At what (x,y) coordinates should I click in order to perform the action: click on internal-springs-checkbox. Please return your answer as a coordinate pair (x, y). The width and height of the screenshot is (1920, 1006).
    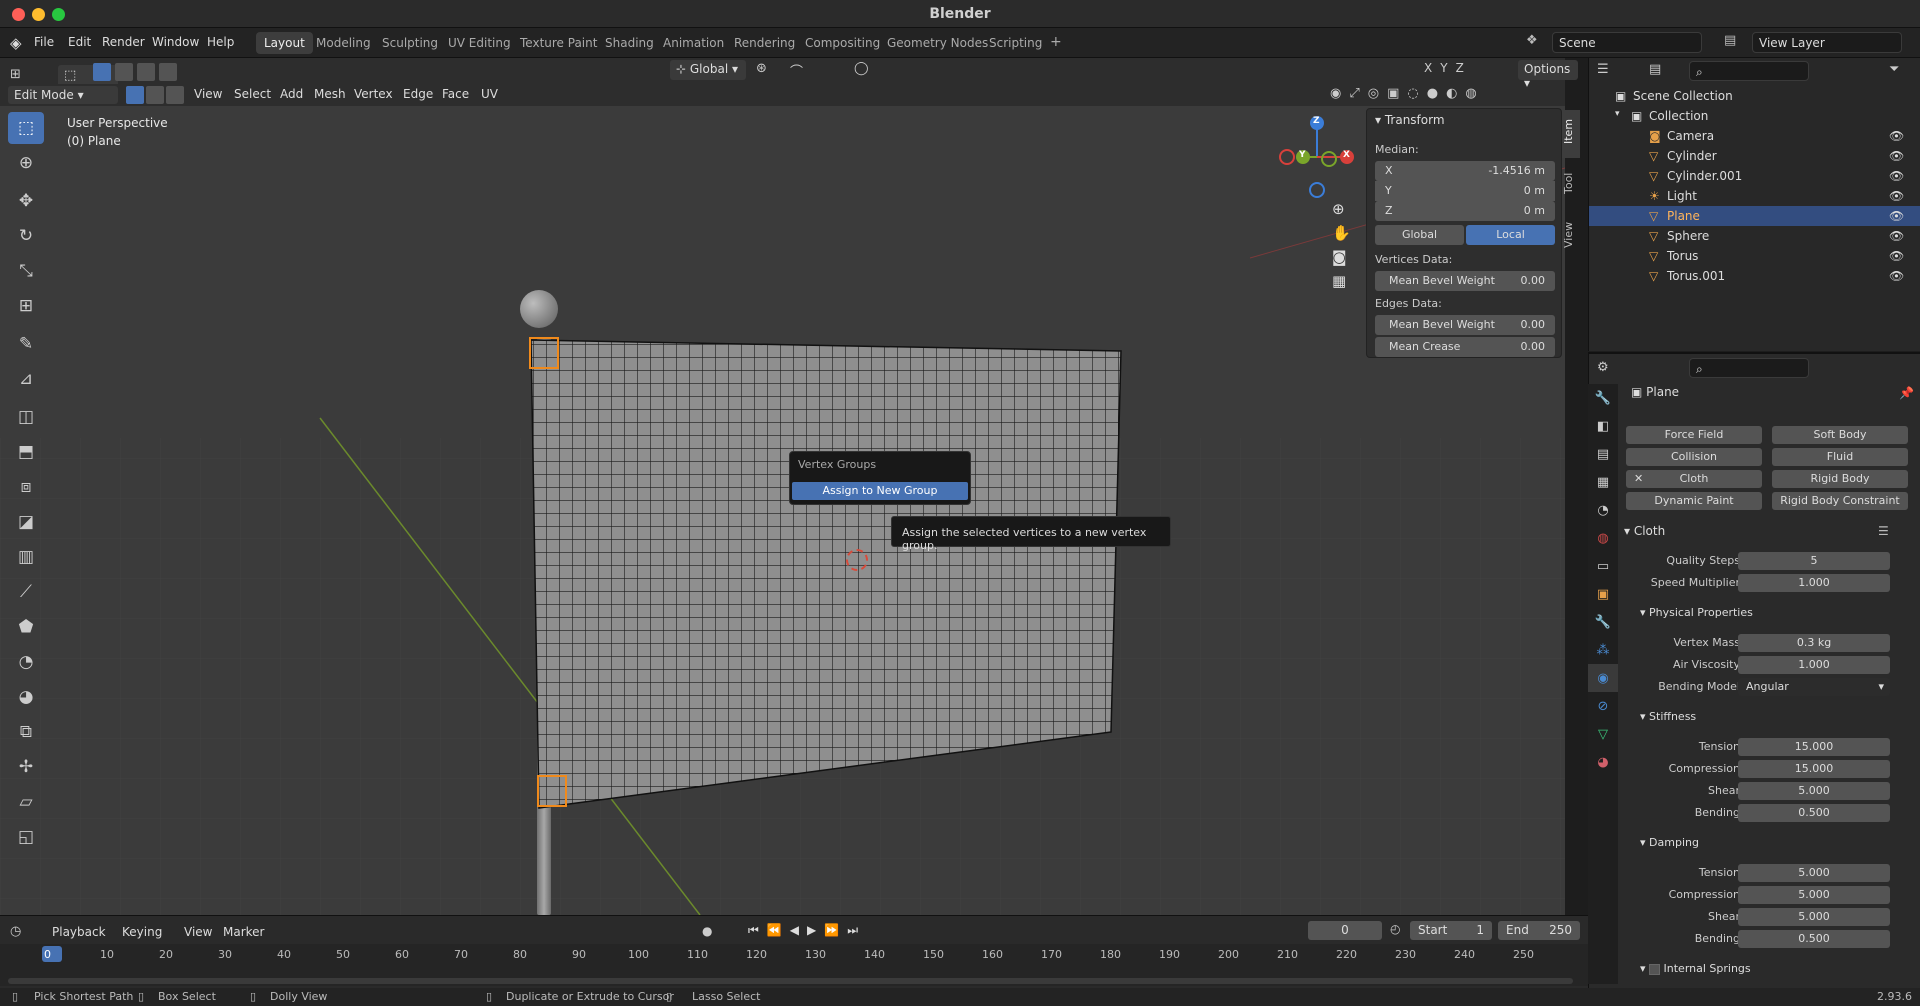
    Looking at the image, I should click on (1655, 969).